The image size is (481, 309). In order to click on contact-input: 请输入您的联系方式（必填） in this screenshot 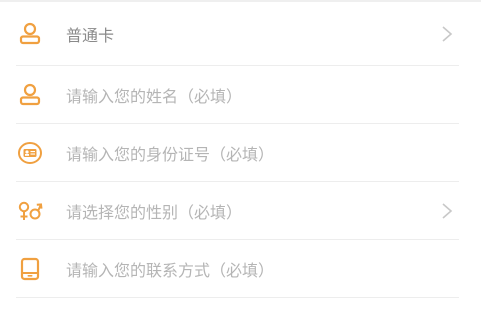, I will do `click(170, 269)`.